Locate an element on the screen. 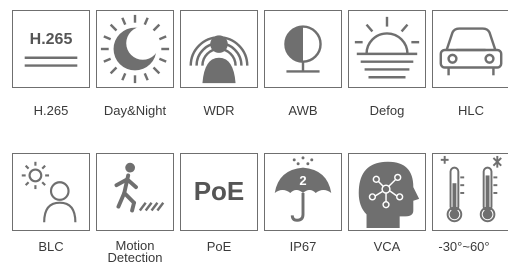  defog-tile is located at coordinates (387, 49).